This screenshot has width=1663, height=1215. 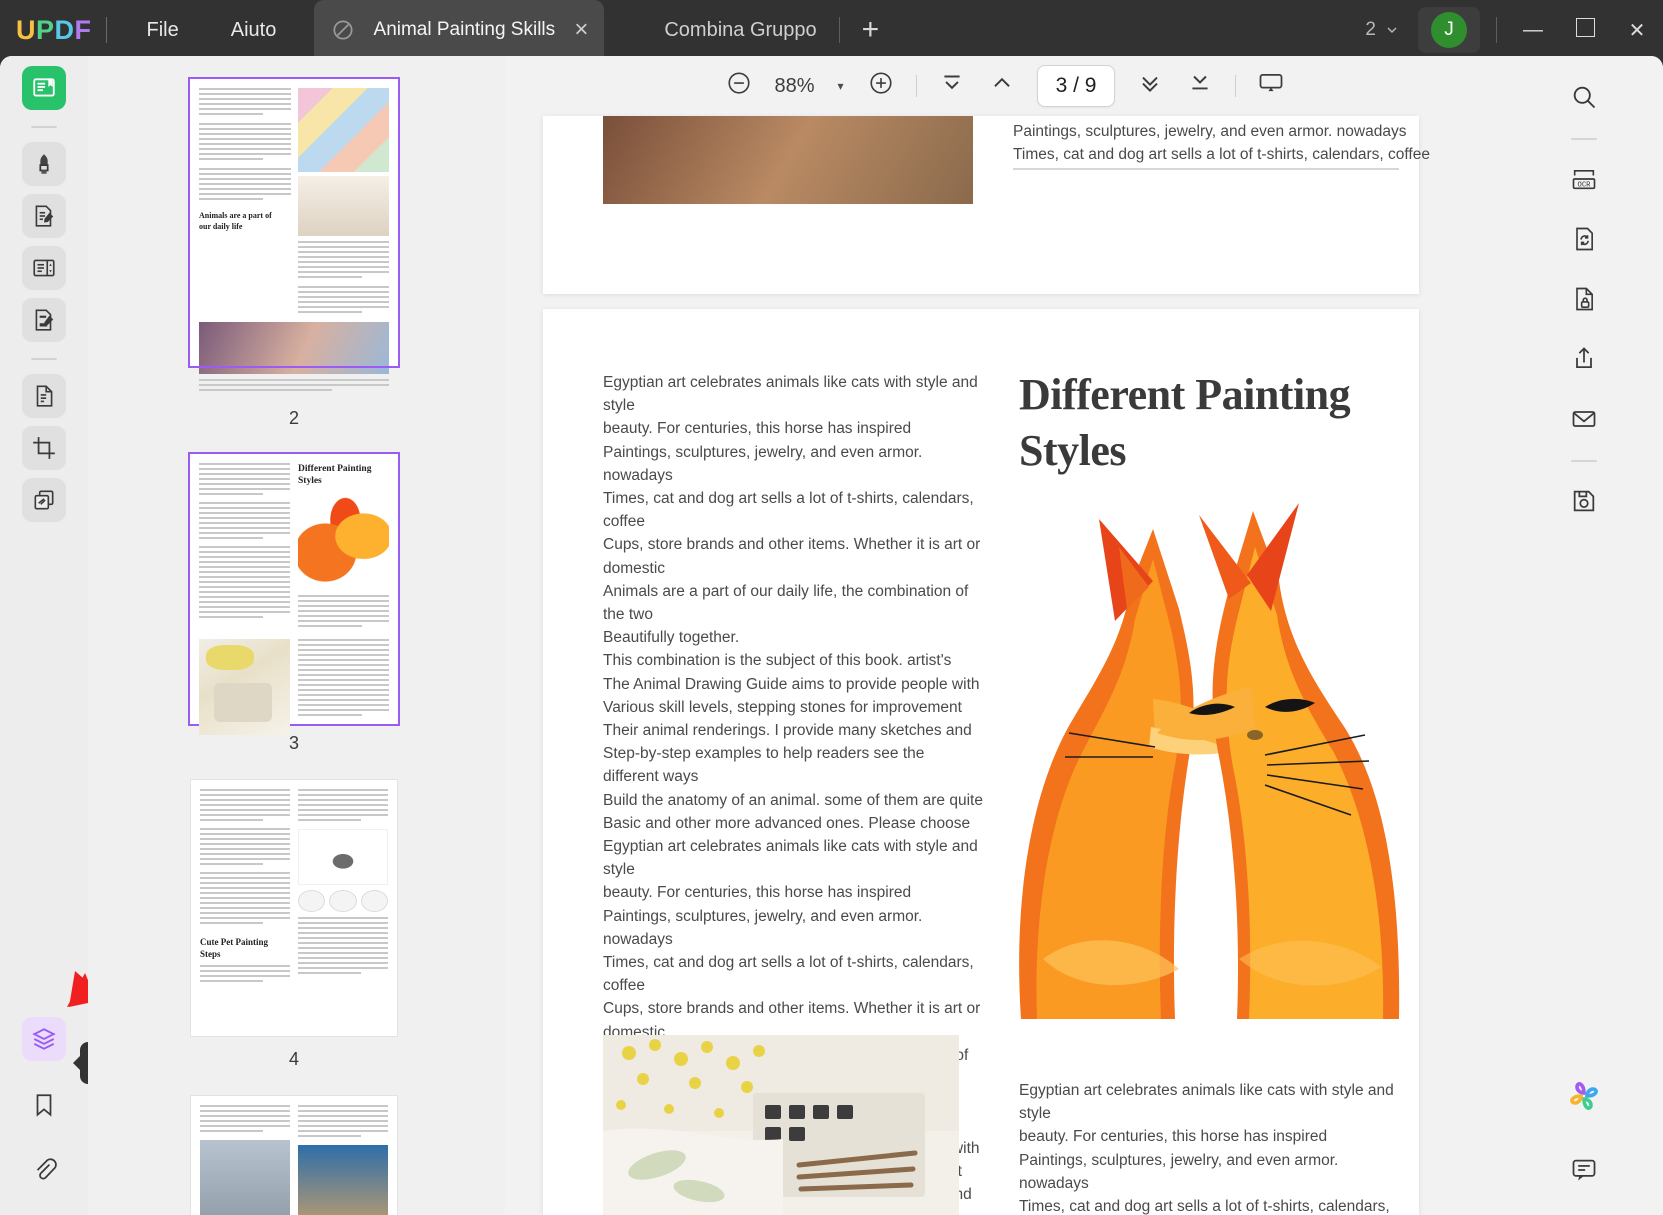 What do you see at coordinates (44, 1039) in the screenshot?
I see `sidebar-item-miniature` at bounding box center [44, 1039].